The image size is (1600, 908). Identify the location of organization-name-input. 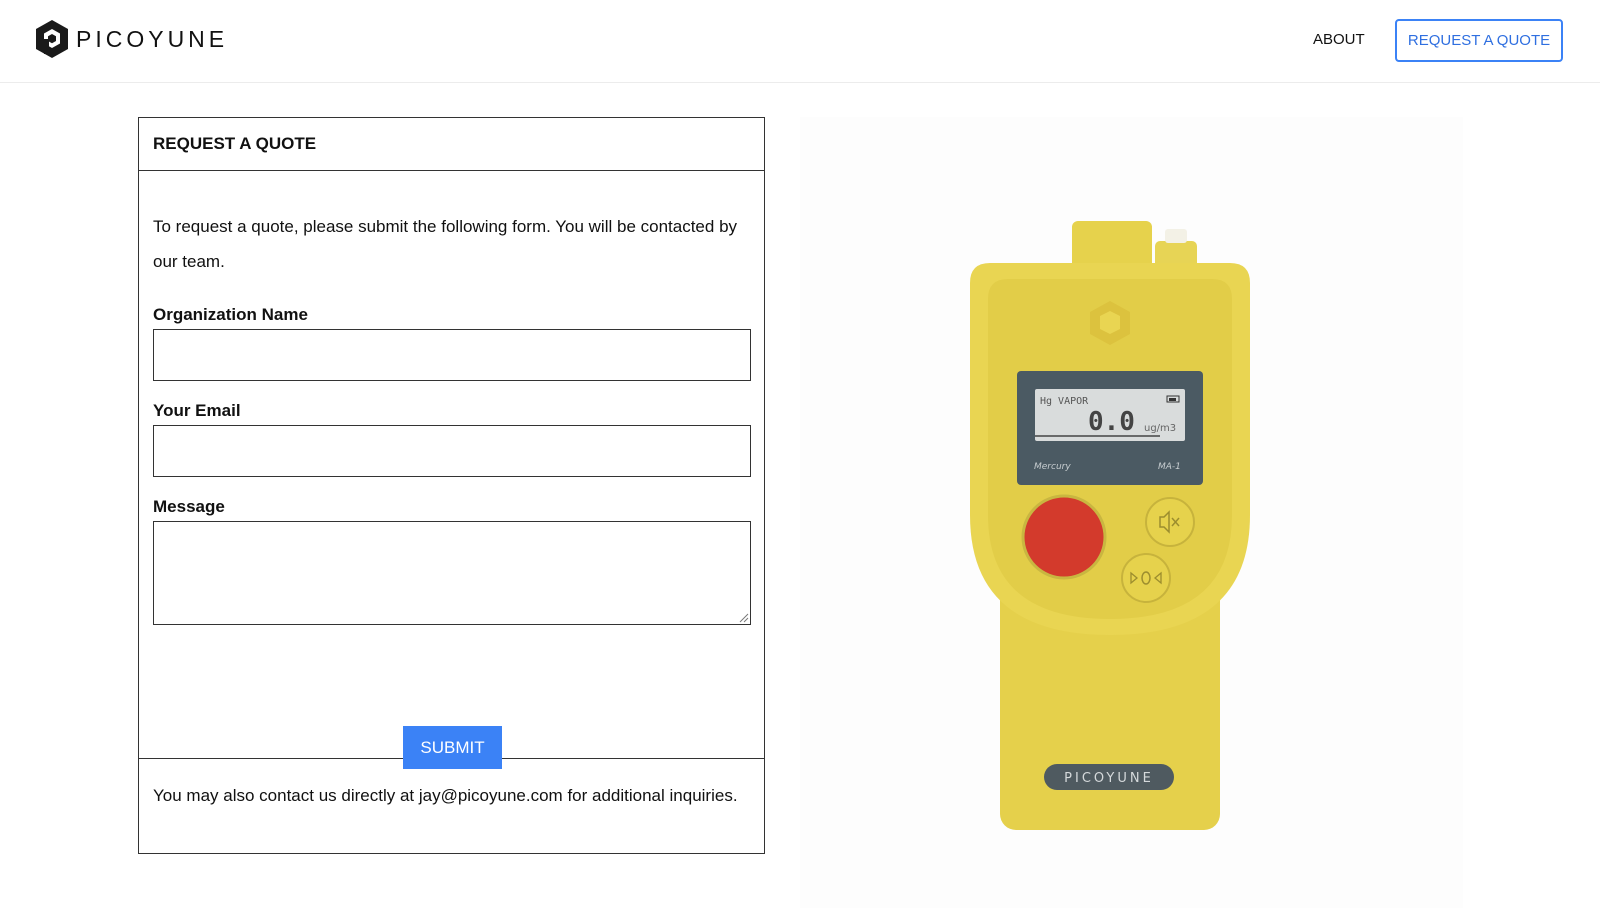
(452, 355).